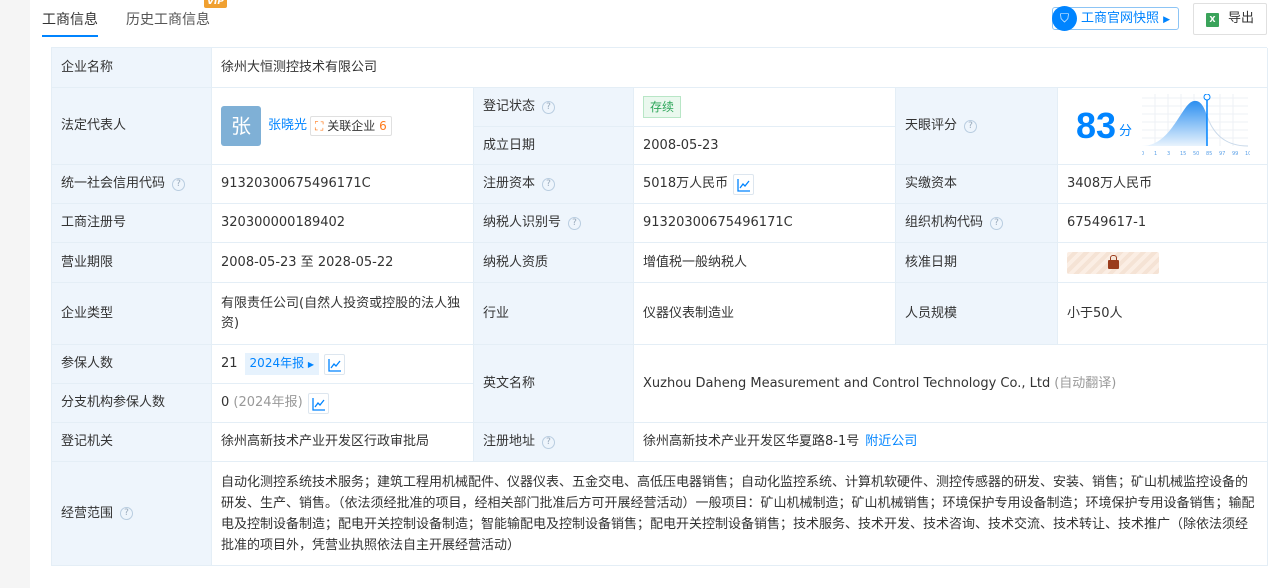 Image resolution: width=1283 pixels, height=588 pixels. Describe the element at coordinates (70, 23) in the screenshot. I see `tab-business-info: 工商信息` at that location.